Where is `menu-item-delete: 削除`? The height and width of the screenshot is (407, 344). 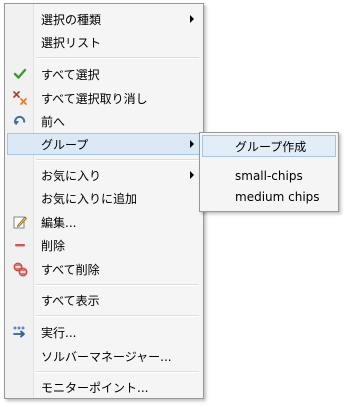 menu-item-delete: 削除 is located at coordinates (104, 245).